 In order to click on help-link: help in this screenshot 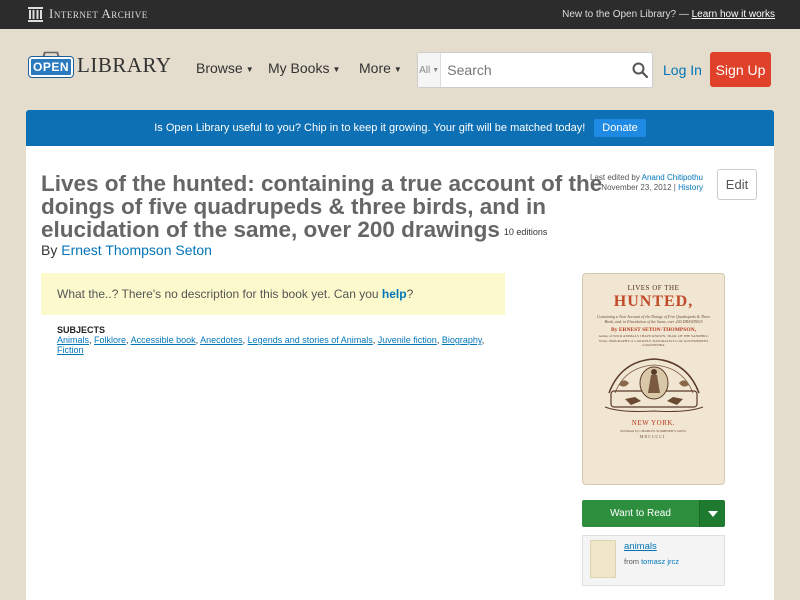, I will do `click(394, 294)`.